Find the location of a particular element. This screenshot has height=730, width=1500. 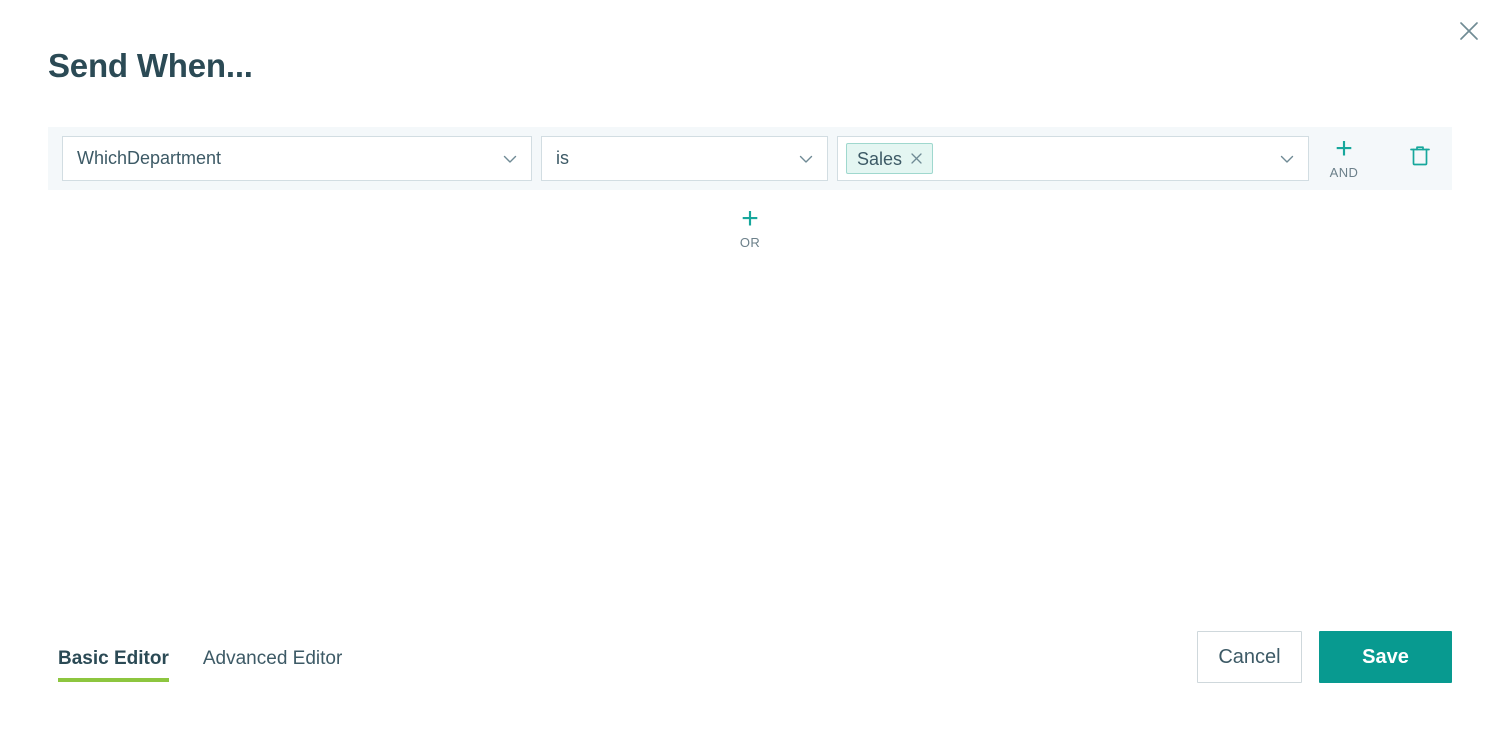

close-button is located at coordinates (1469, 31).